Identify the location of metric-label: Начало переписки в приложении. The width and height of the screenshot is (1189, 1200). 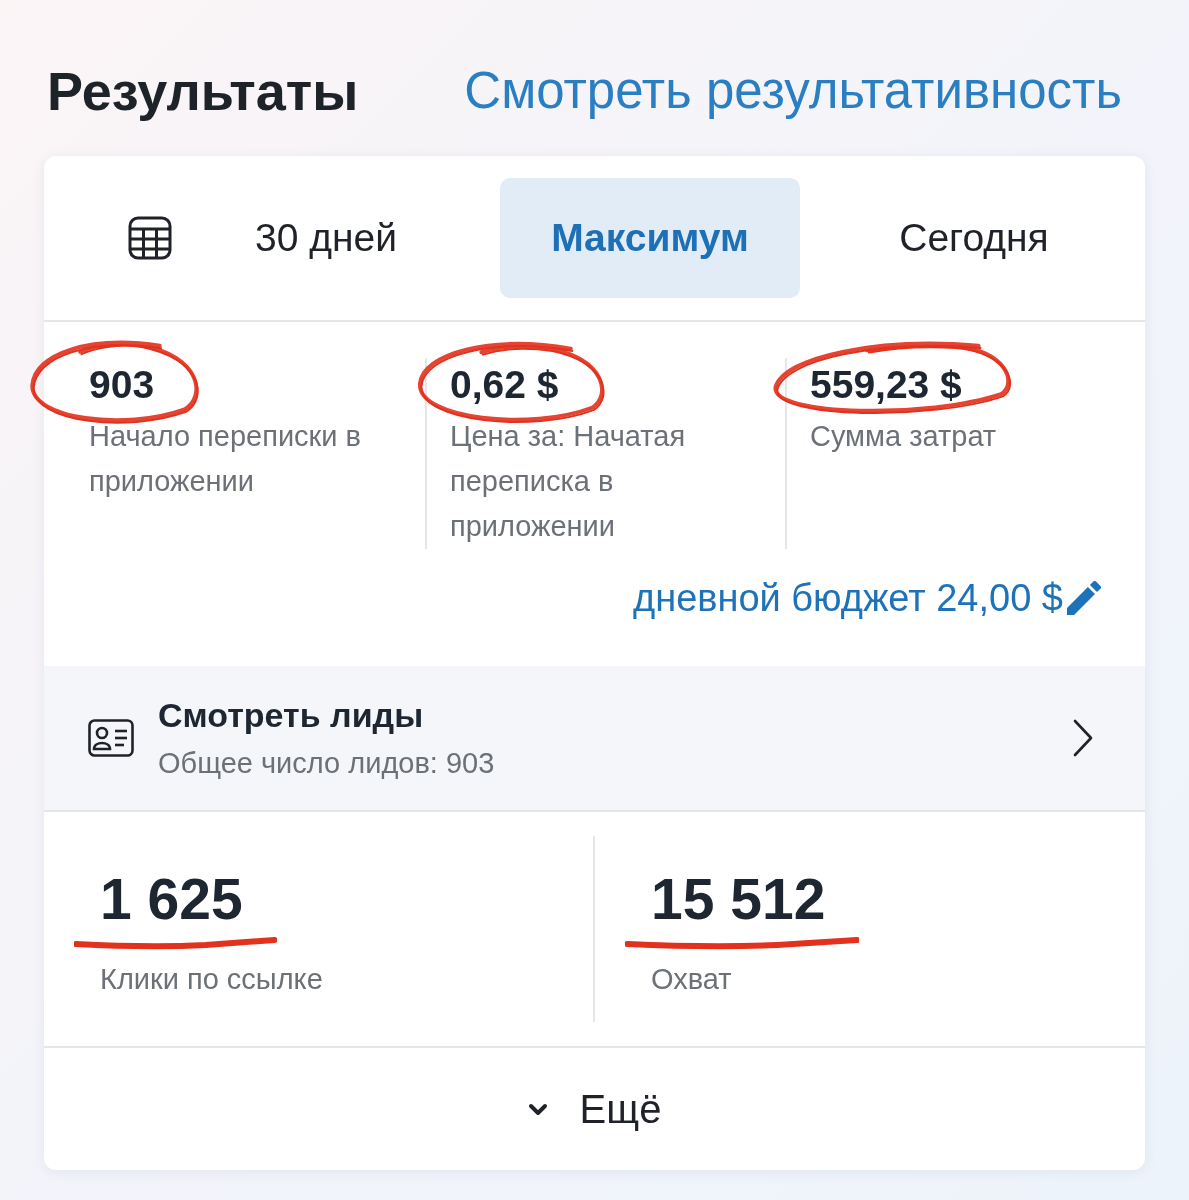
(225, 459).